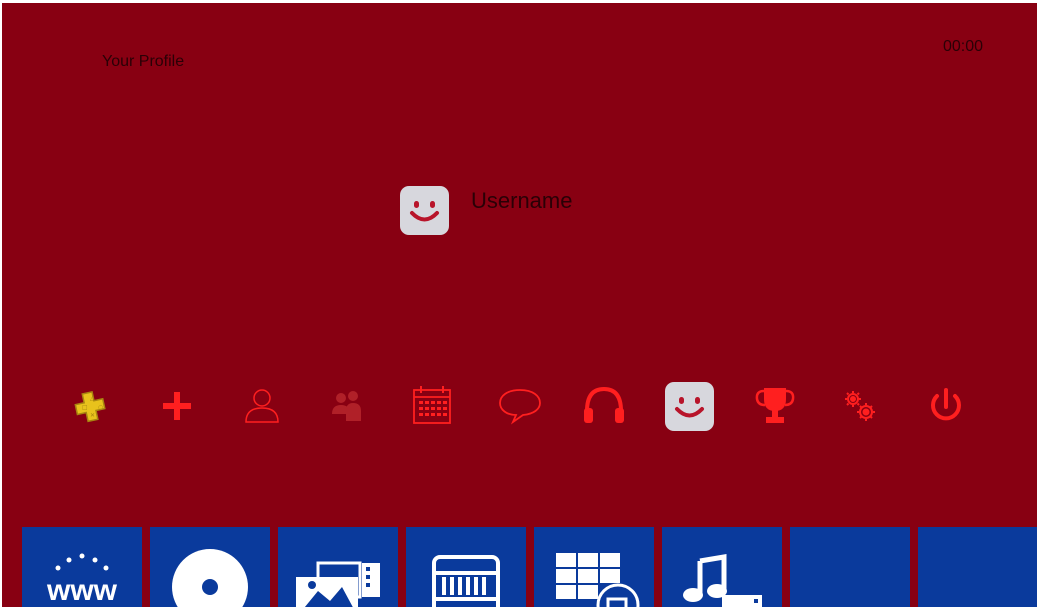 The height and width of the screenshot is (607, 1039). I want to click on whats-new-plus-icon, so click(177, 406).